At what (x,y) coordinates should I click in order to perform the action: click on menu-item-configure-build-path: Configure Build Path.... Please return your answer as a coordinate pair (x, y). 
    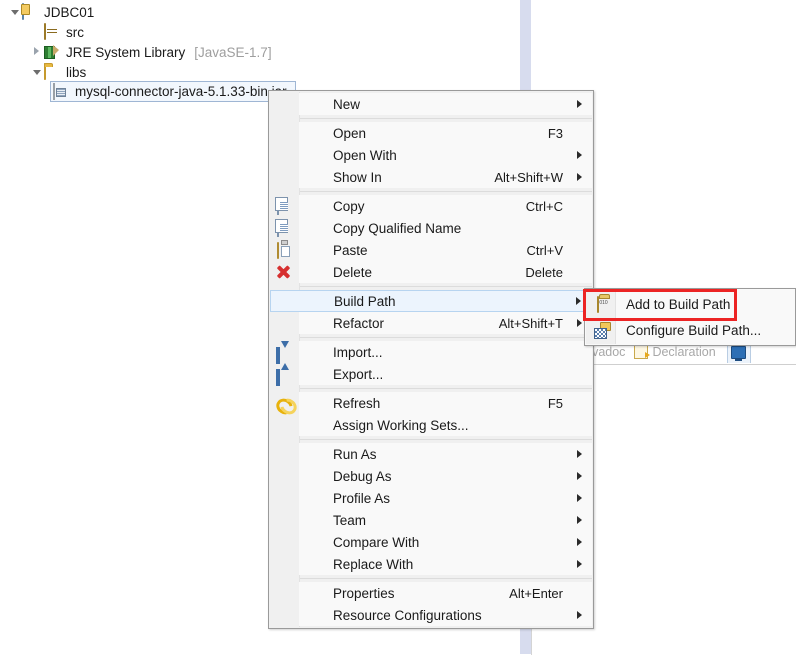
    Looking at the image, I should click on (690, 330).